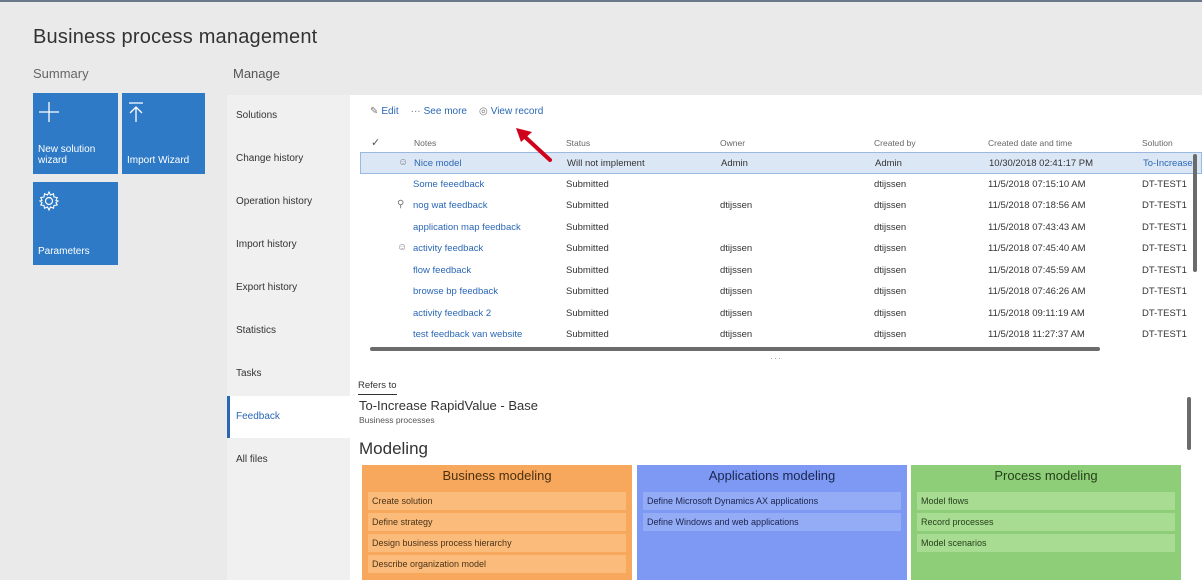 Image resolution: width=1202 pixels, height=580 pixels. Describe the element at coordinates (735, 349) in the screenshot. I see `horizontal-scrollbar` at that location.